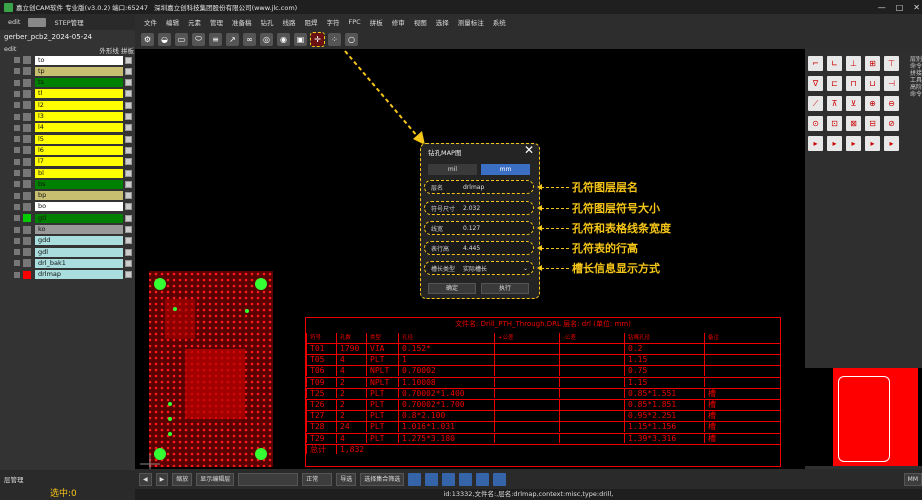 The image size is (922, 500). What do you see at coordinates (872, 83) in the screenshot?
I see `tool-icon: ⊔` at bounding box center [872, 83].